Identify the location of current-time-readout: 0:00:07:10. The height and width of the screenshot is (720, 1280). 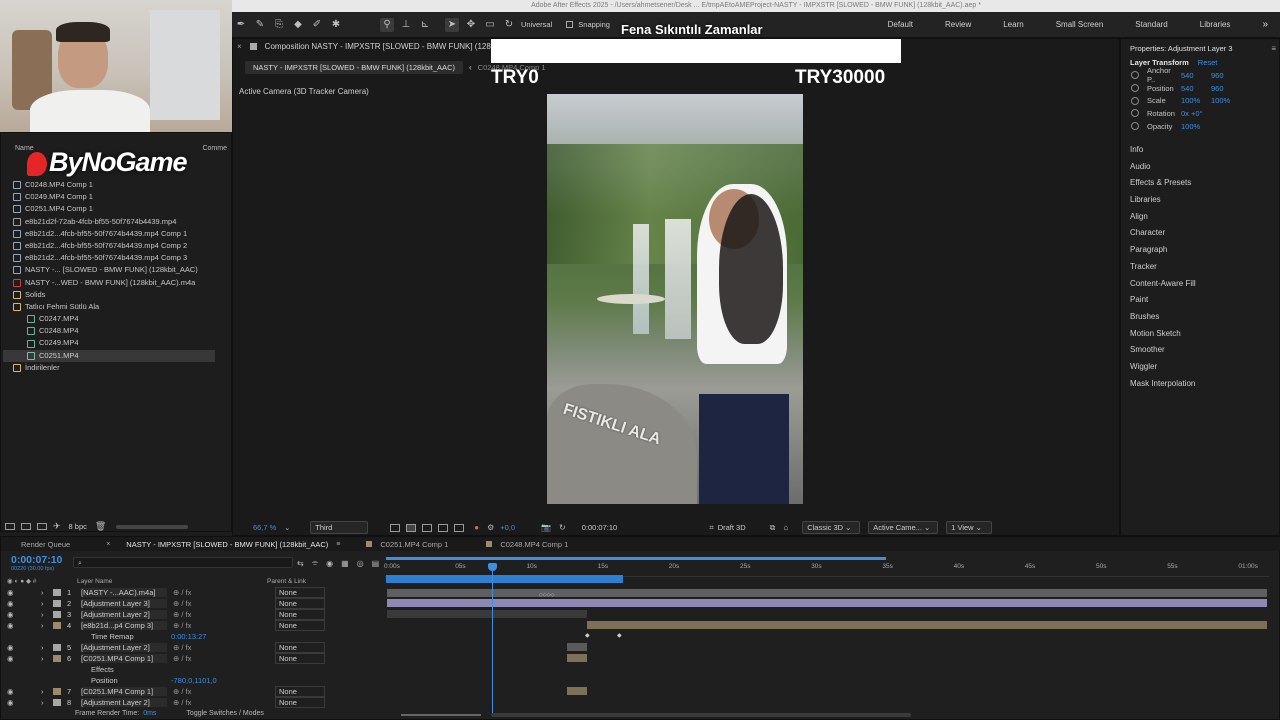
(599, 527).